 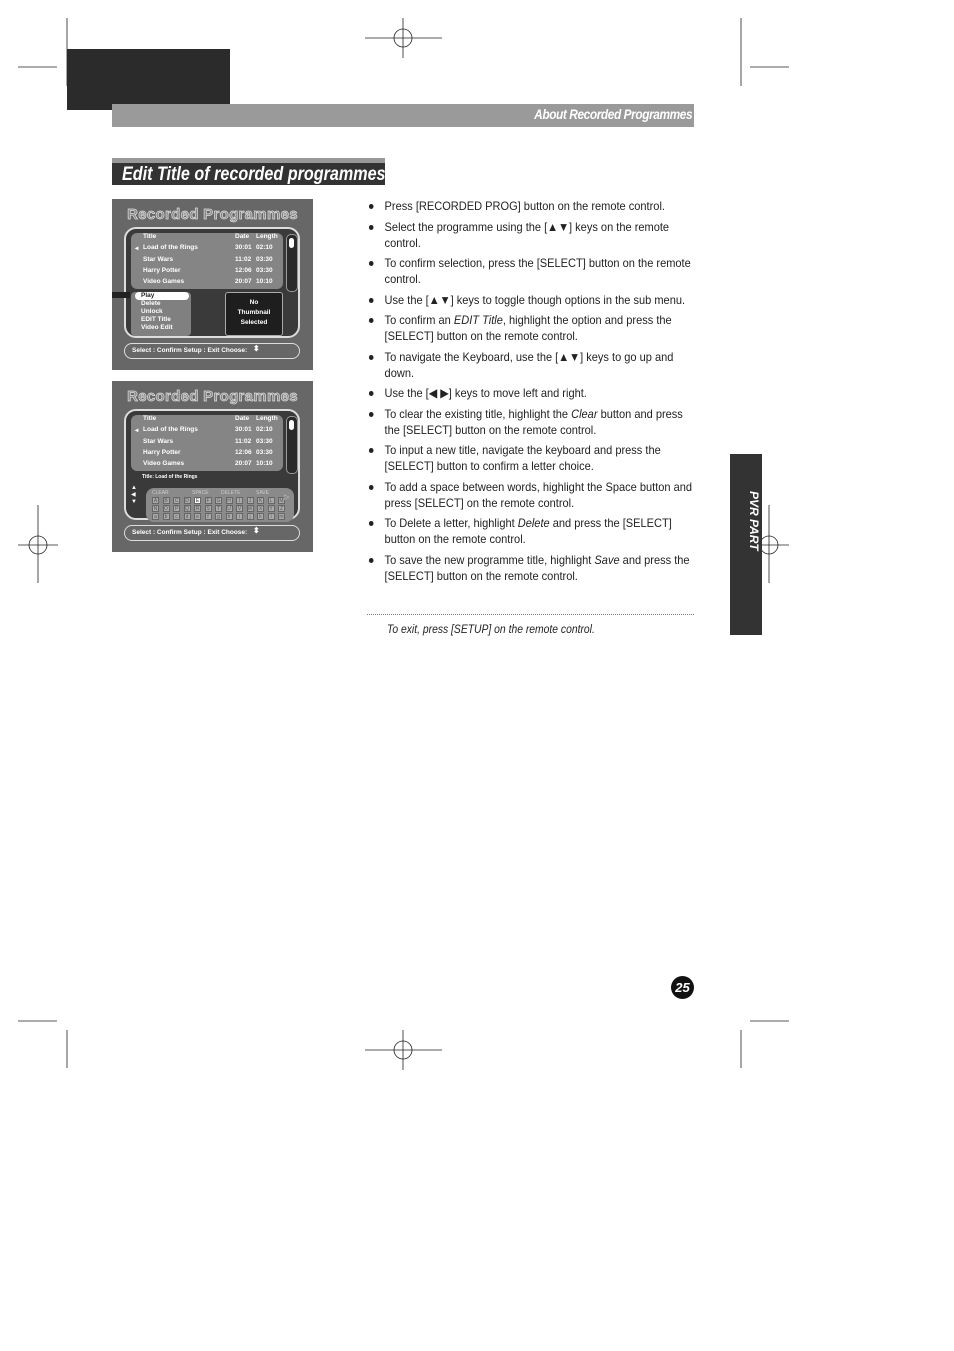 What do you see at coordinates (208, 516) in the screenshot?
I see `keyboard-key: f` at bounding box center [208, 516].